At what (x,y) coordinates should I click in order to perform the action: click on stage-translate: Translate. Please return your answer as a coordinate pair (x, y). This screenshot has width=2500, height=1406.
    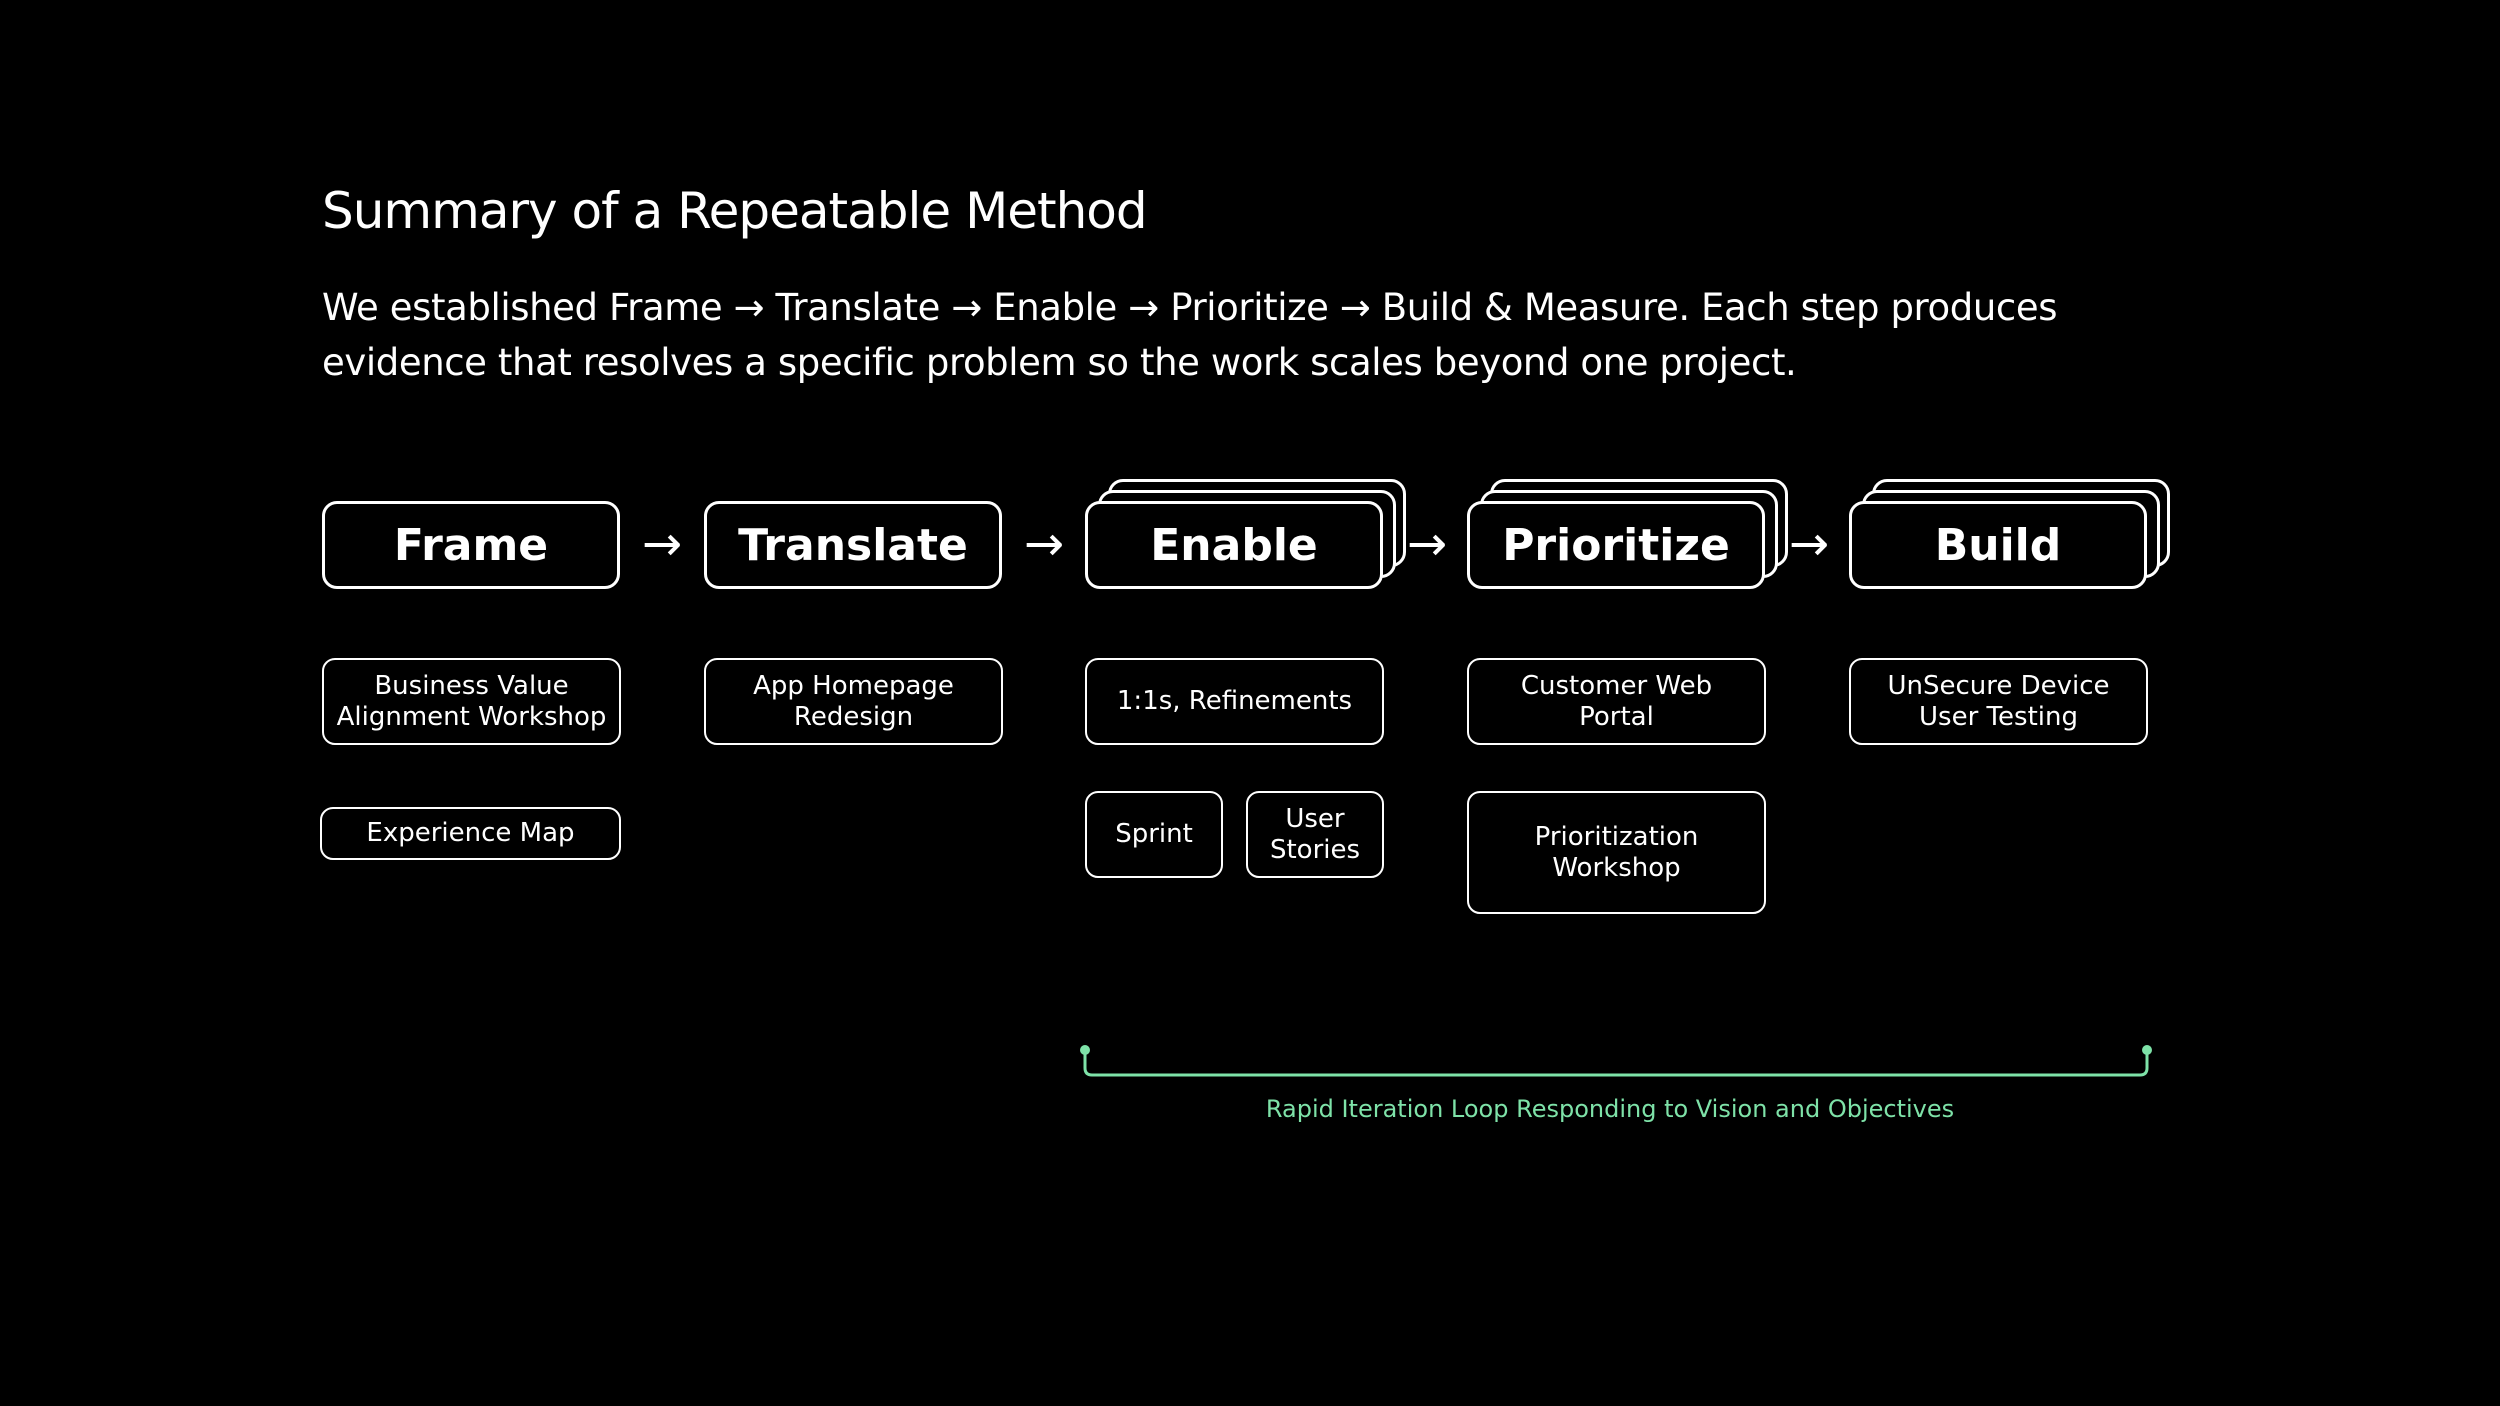
    Looking at the image, I should click on (853, 545).